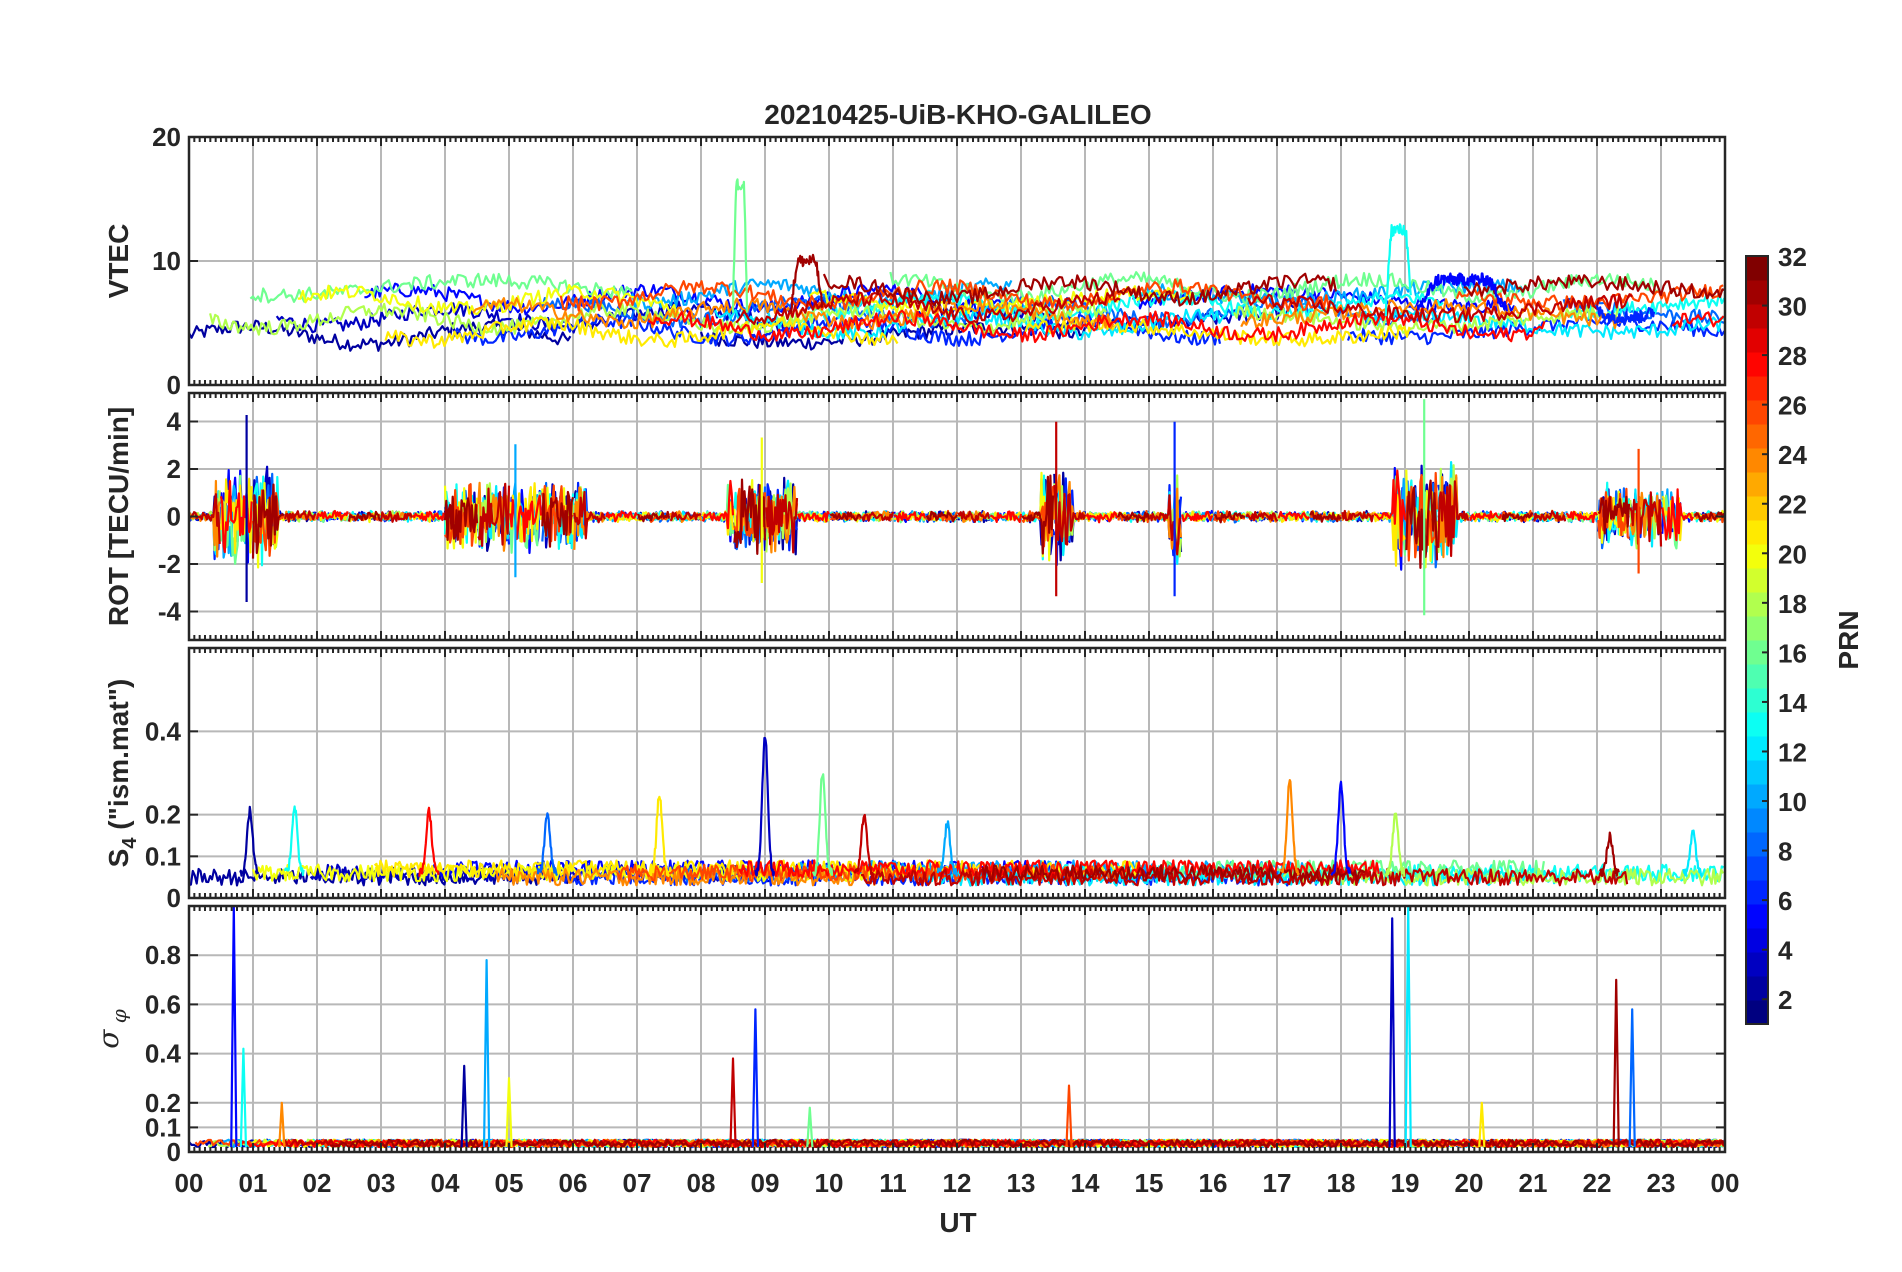 The image size is (1902, 1272). What do you see at coordinates (174, 469) in the screenshot?
I see `y-tick-label: 2` at bounding box center [174, 469].